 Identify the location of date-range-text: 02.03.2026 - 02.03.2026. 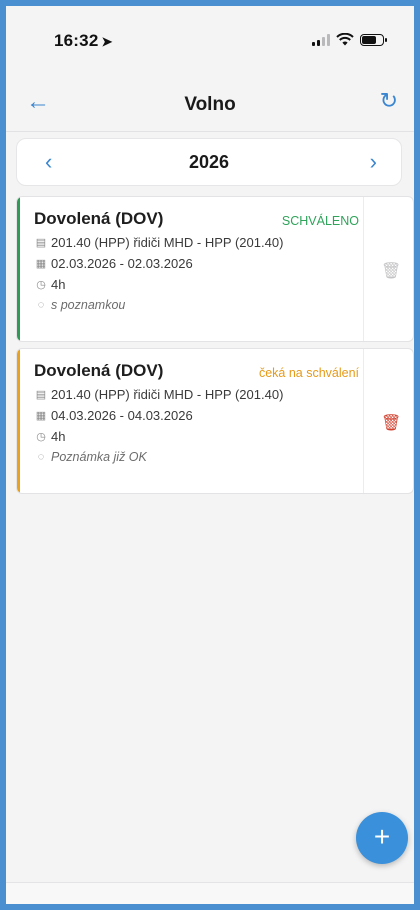
(122, 263).